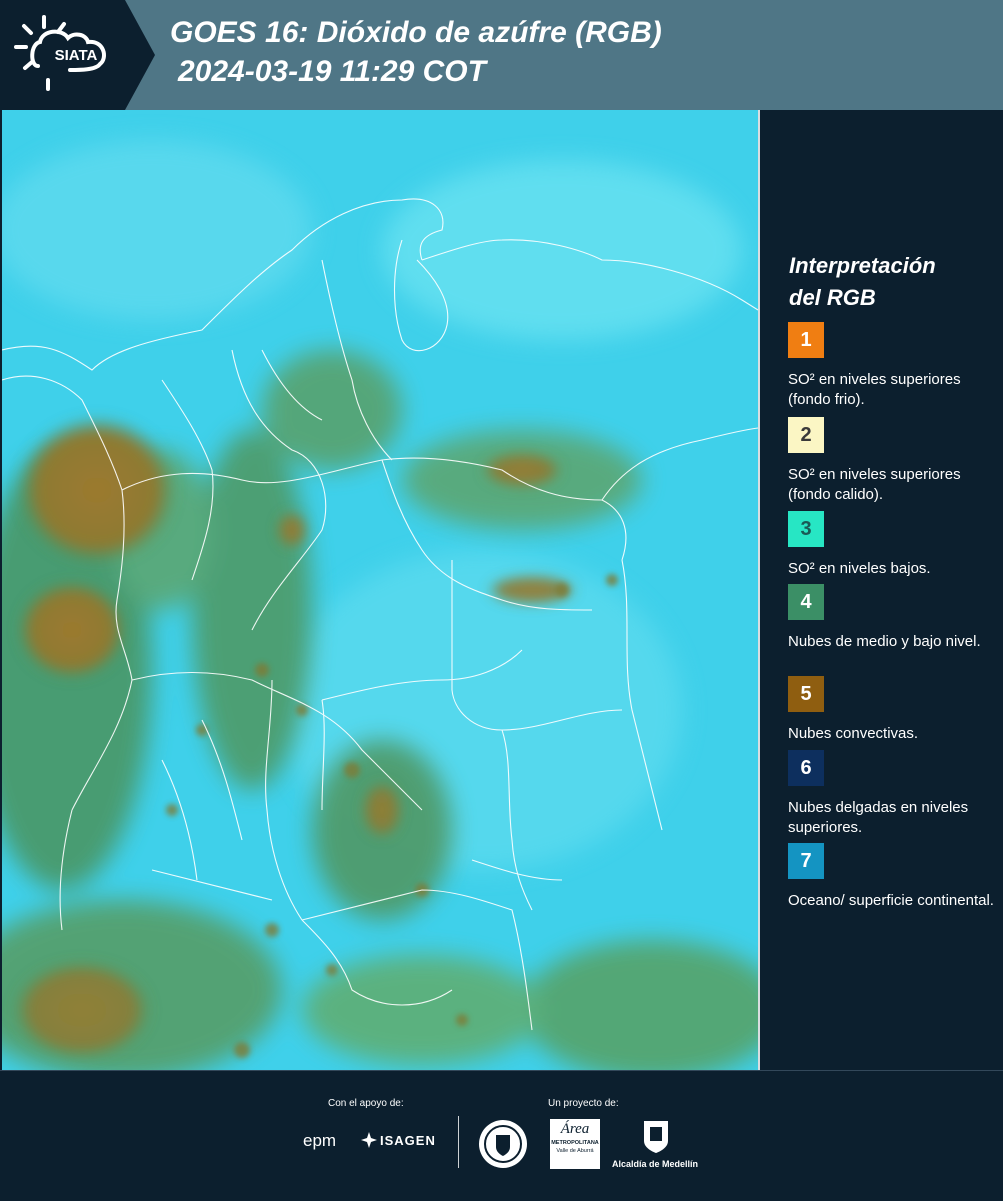 Image resolution: width=1003 pixels, height=1201 pixels. I want to click on area-metropolitana-logo: Área METROPOLITANA Valle de Aburrá, so click(575, 1144).